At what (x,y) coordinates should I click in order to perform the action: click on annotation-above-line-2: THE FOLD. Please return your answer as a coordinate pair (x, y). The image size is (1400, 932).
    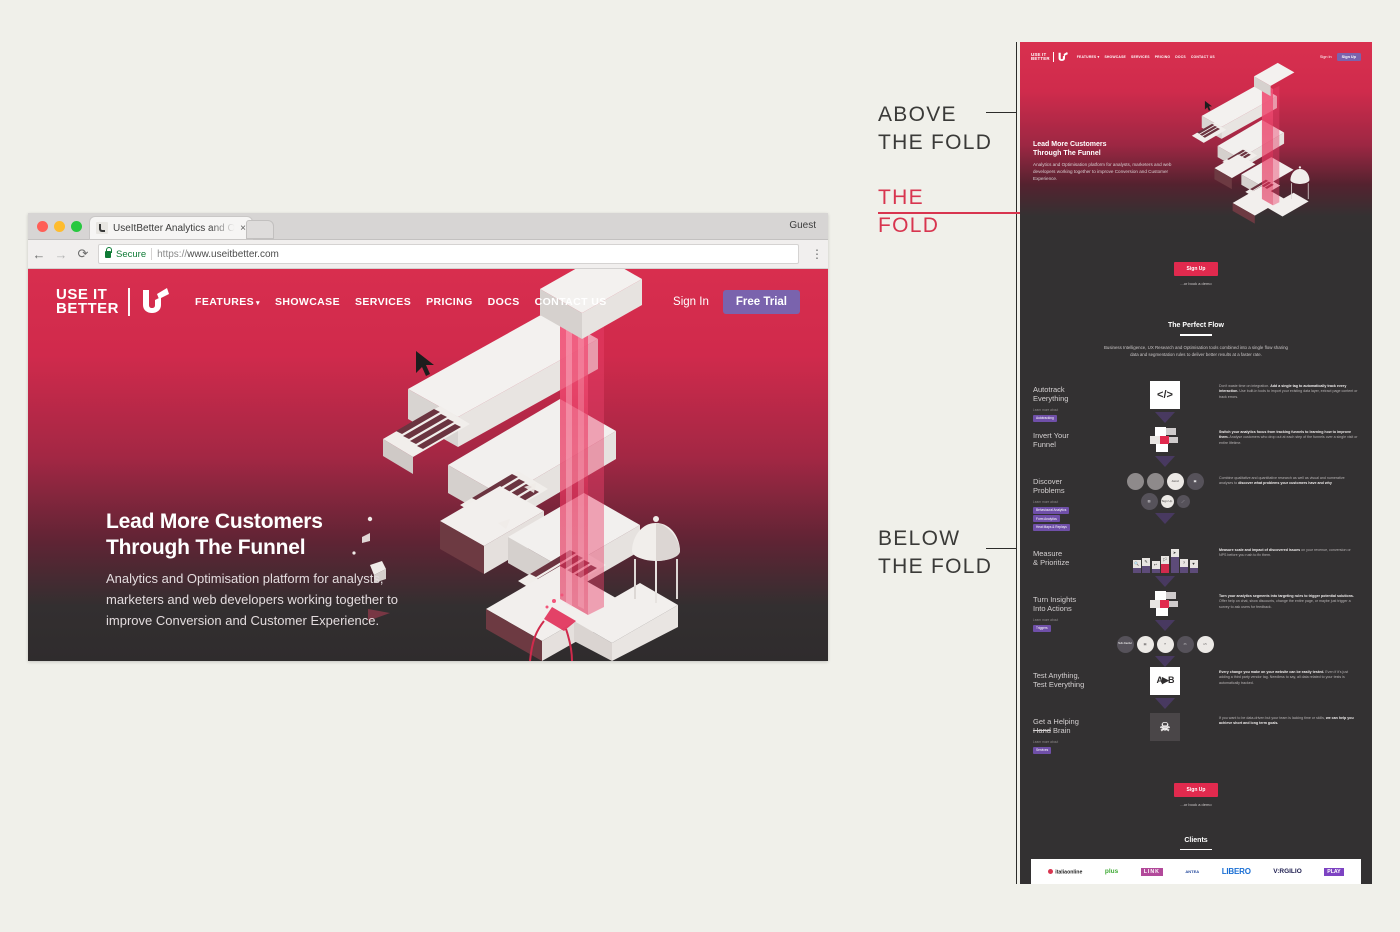
    Looking at the image, I should click on (935, 142).